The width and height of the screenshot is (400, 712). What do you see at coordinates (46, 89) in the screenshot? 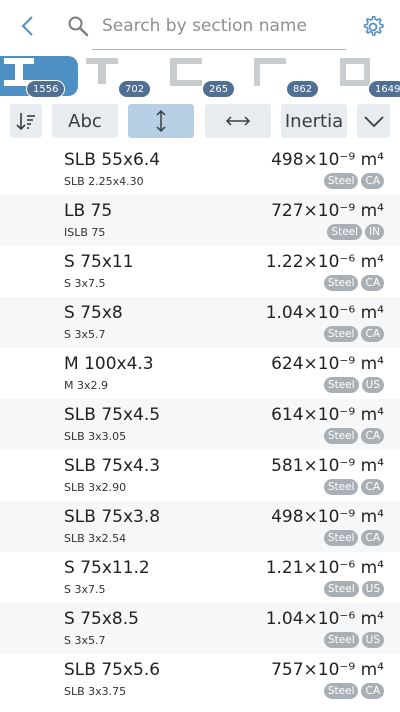
I see `shape-count-badge: 1556` at bounding box center [46, 89].